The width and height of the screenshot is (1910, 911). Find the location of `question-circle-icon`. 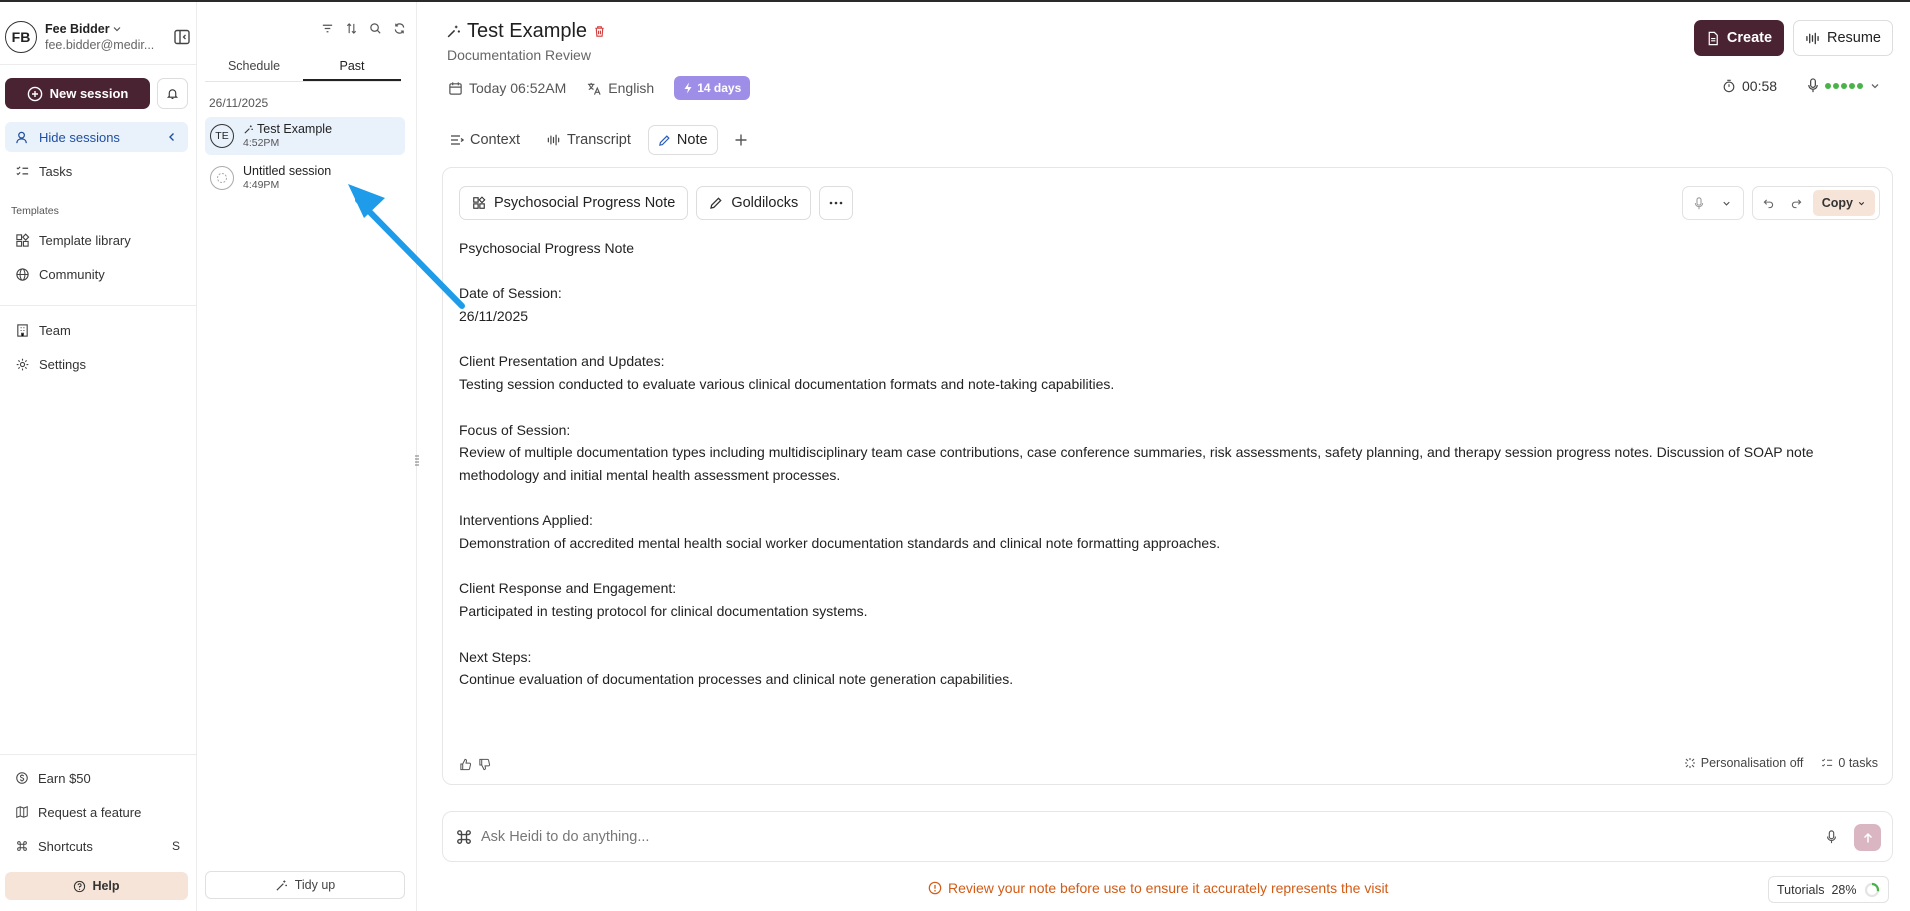

question-circle-icon is located at coordinates (80, 886).